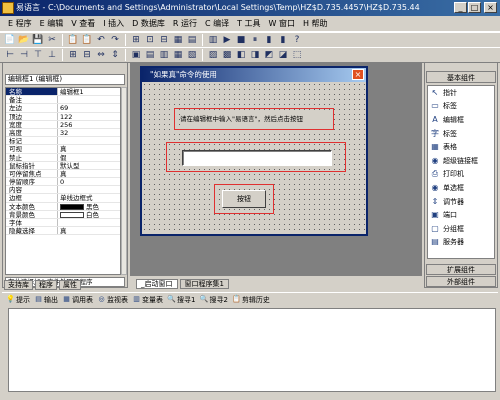 The width and height of the screenshot is (500, 400). I want to click on menu-compile: C 编译, so click(217, 23).